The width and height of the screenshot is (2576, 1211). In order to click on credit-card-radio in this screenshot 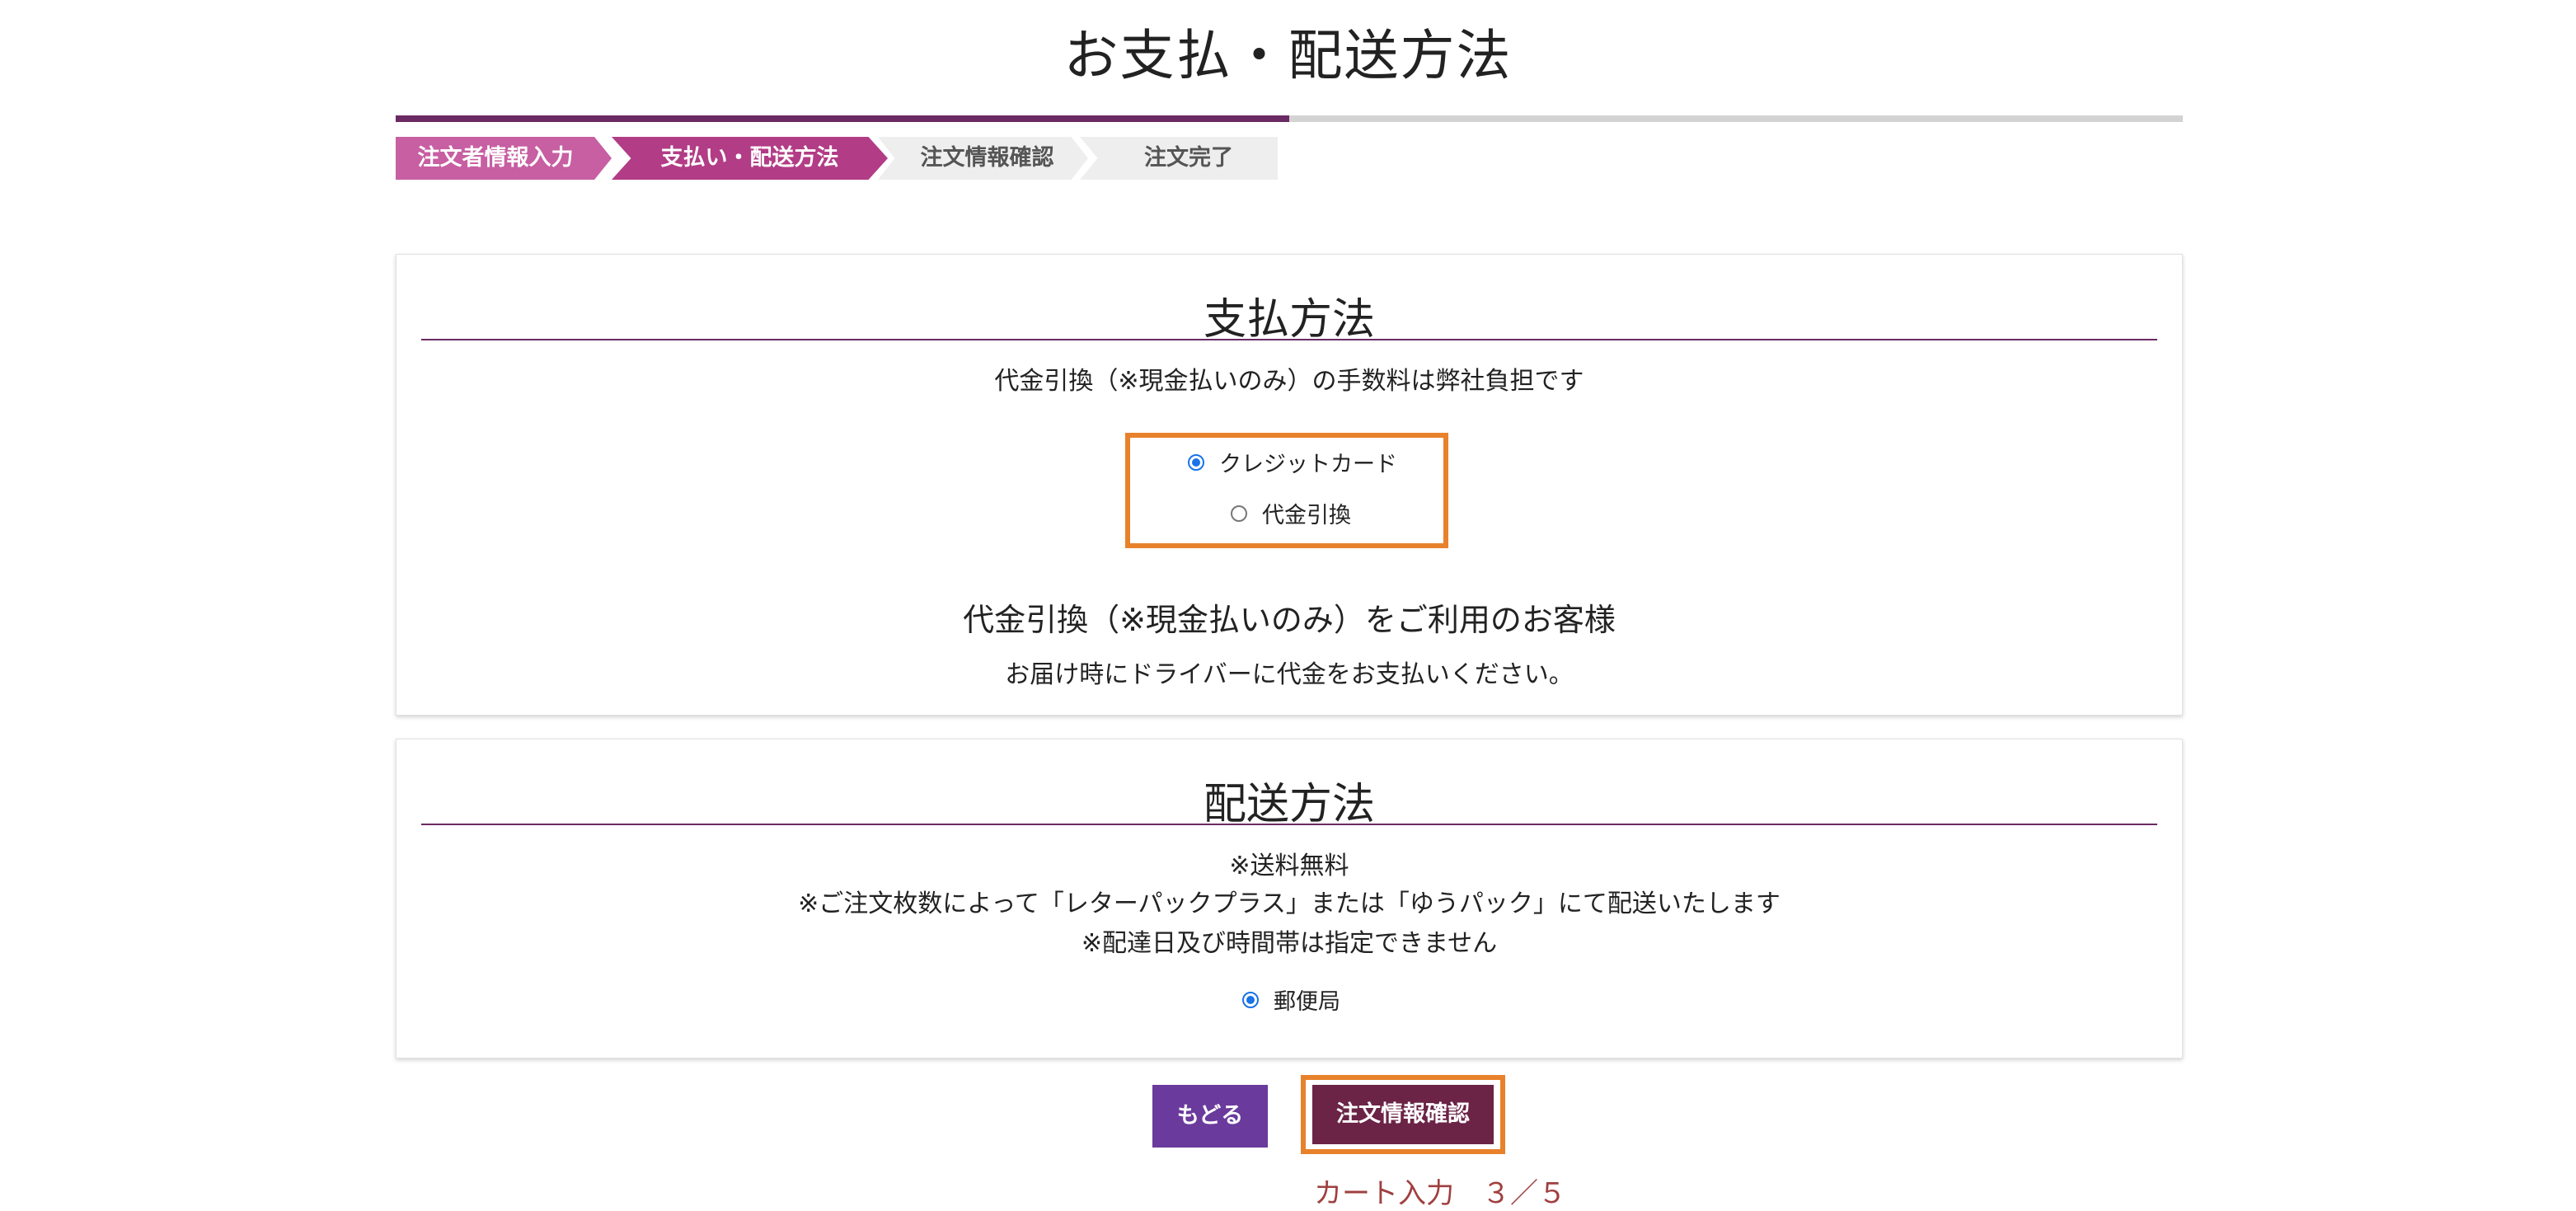, I will do `click(1196, 462)`.